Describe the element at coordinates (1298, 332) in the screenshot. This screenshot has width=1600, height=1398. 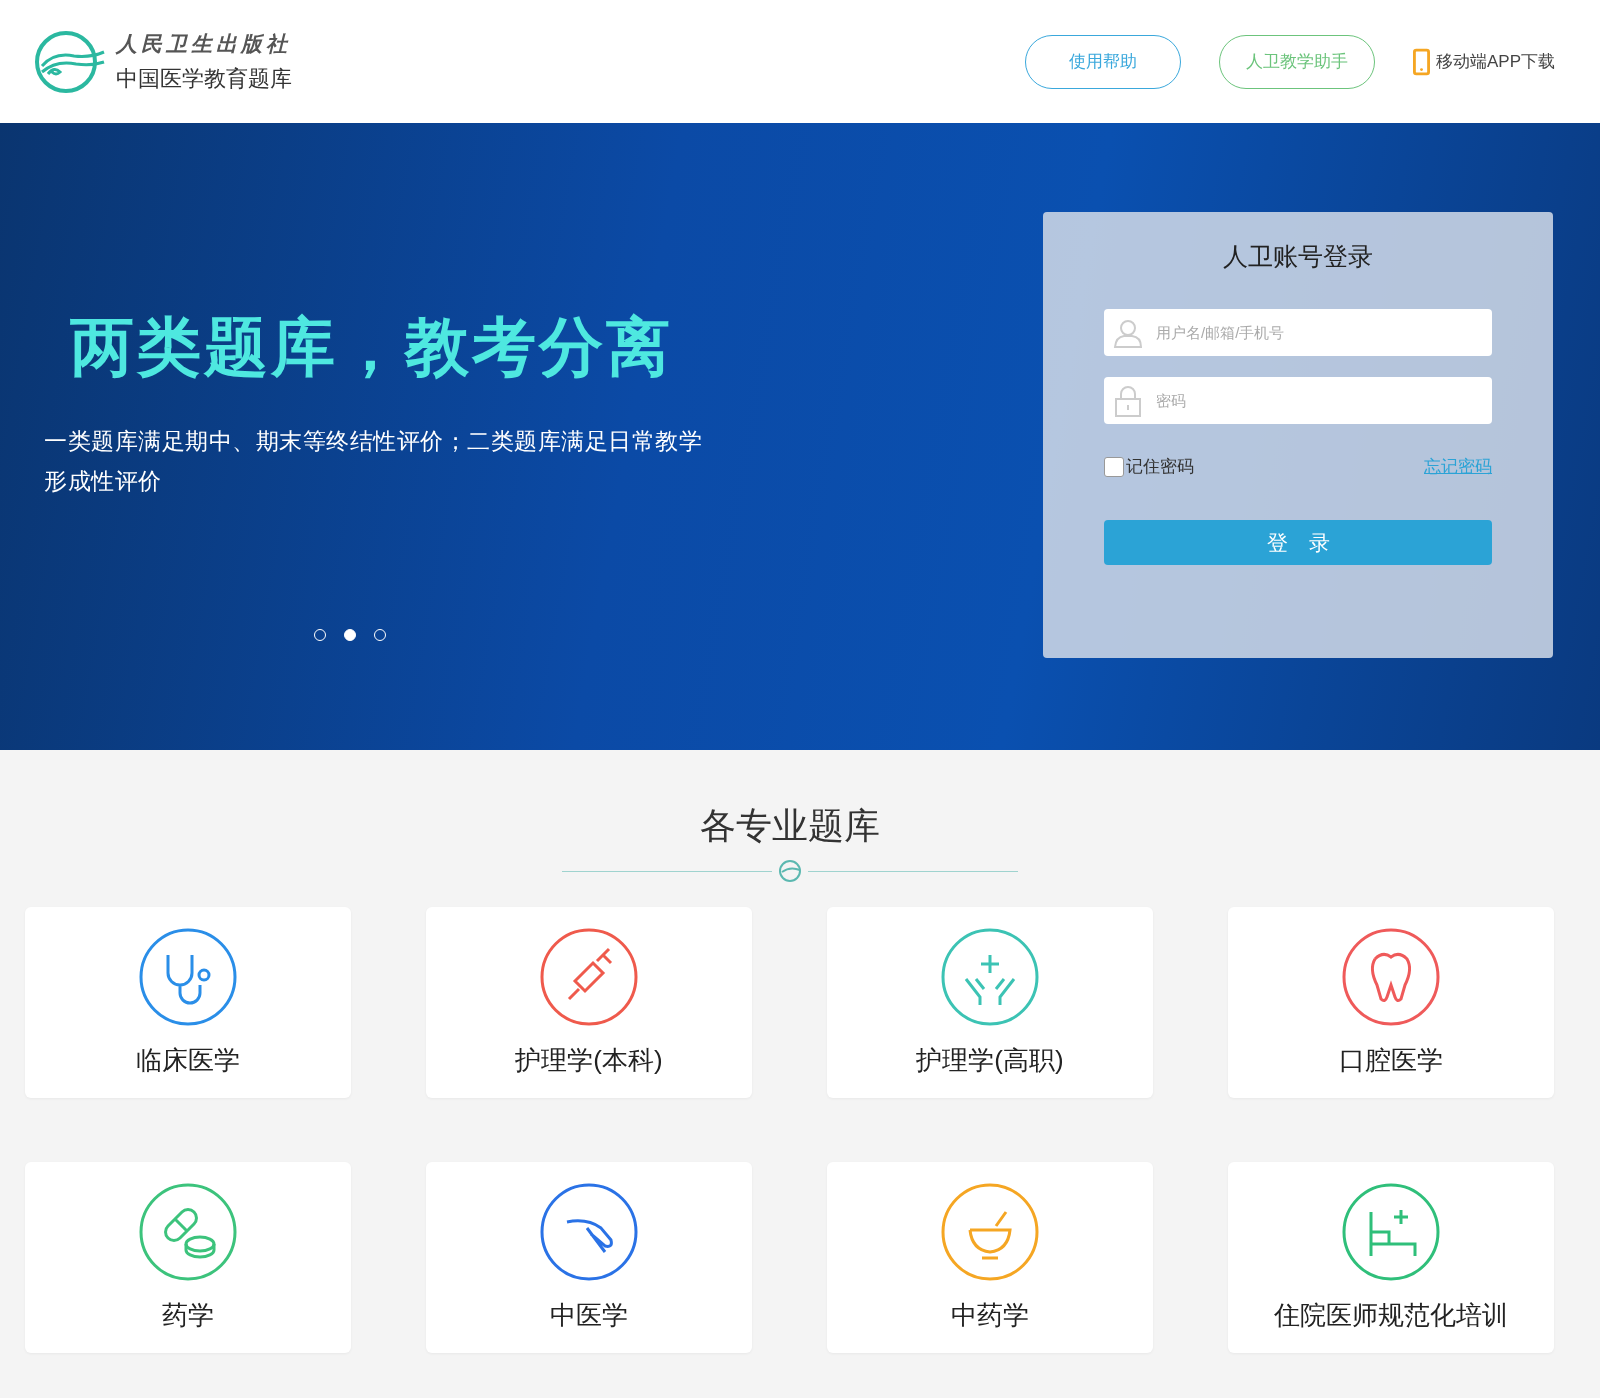
I see `username-field: 用户名/邮箱/手机号` at that location.